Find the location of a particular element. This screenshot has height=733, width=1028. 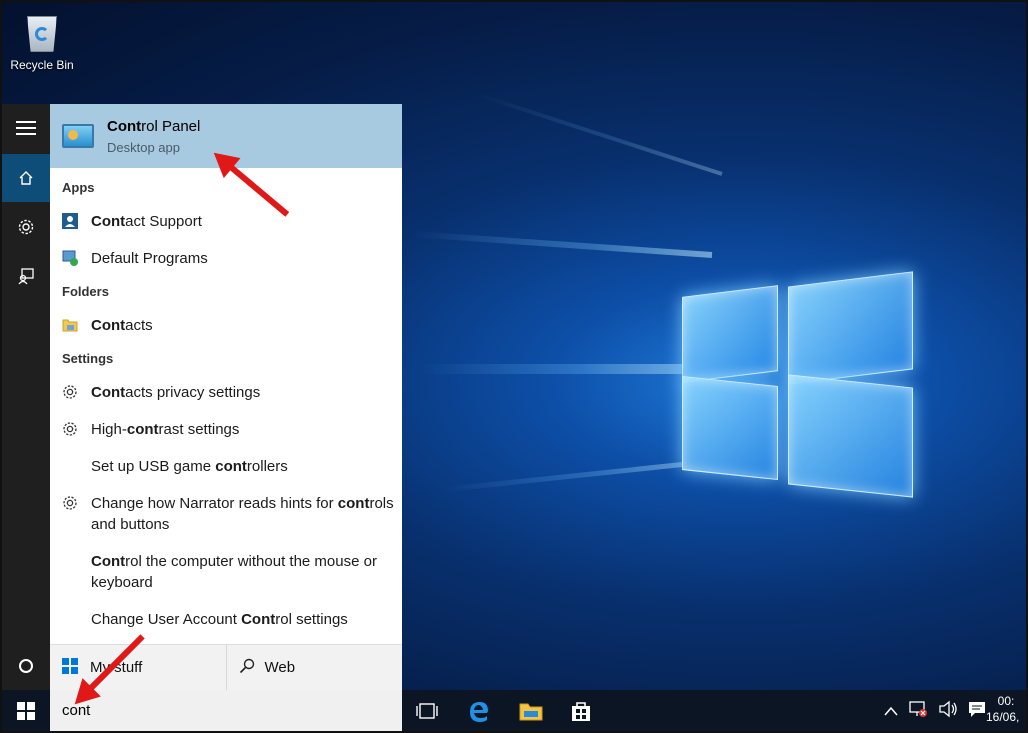

show-hidden-icons-chevron-up-icon is located at coordinates (891, 711).